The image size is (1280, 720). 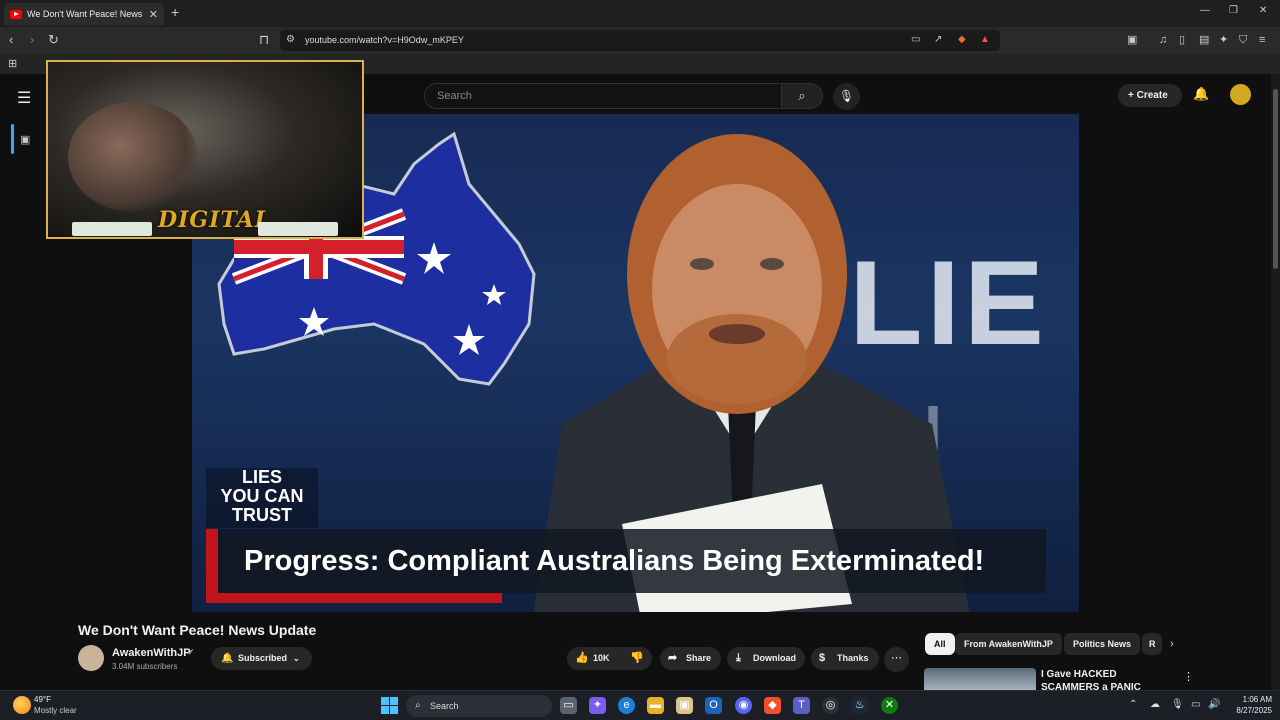 I want to click on maximize-icon: ❐, so click(x=1233, y=10).